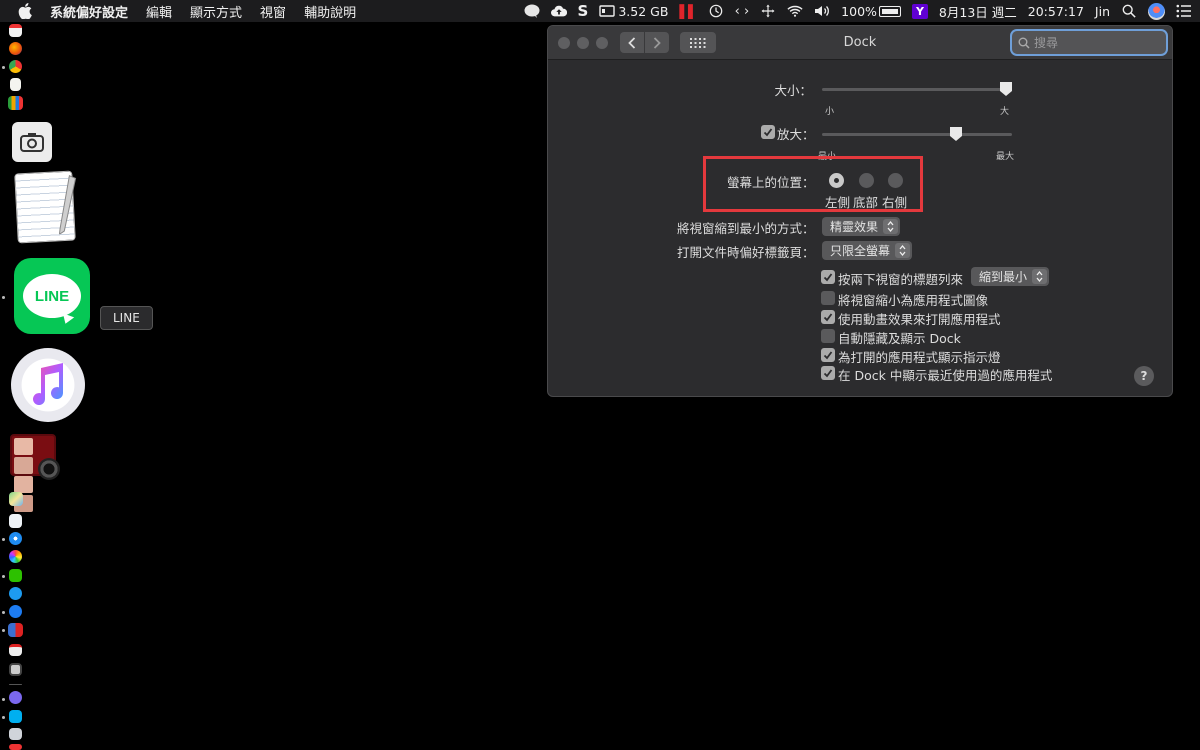  I want to click on size-slider, so click(917, 89).